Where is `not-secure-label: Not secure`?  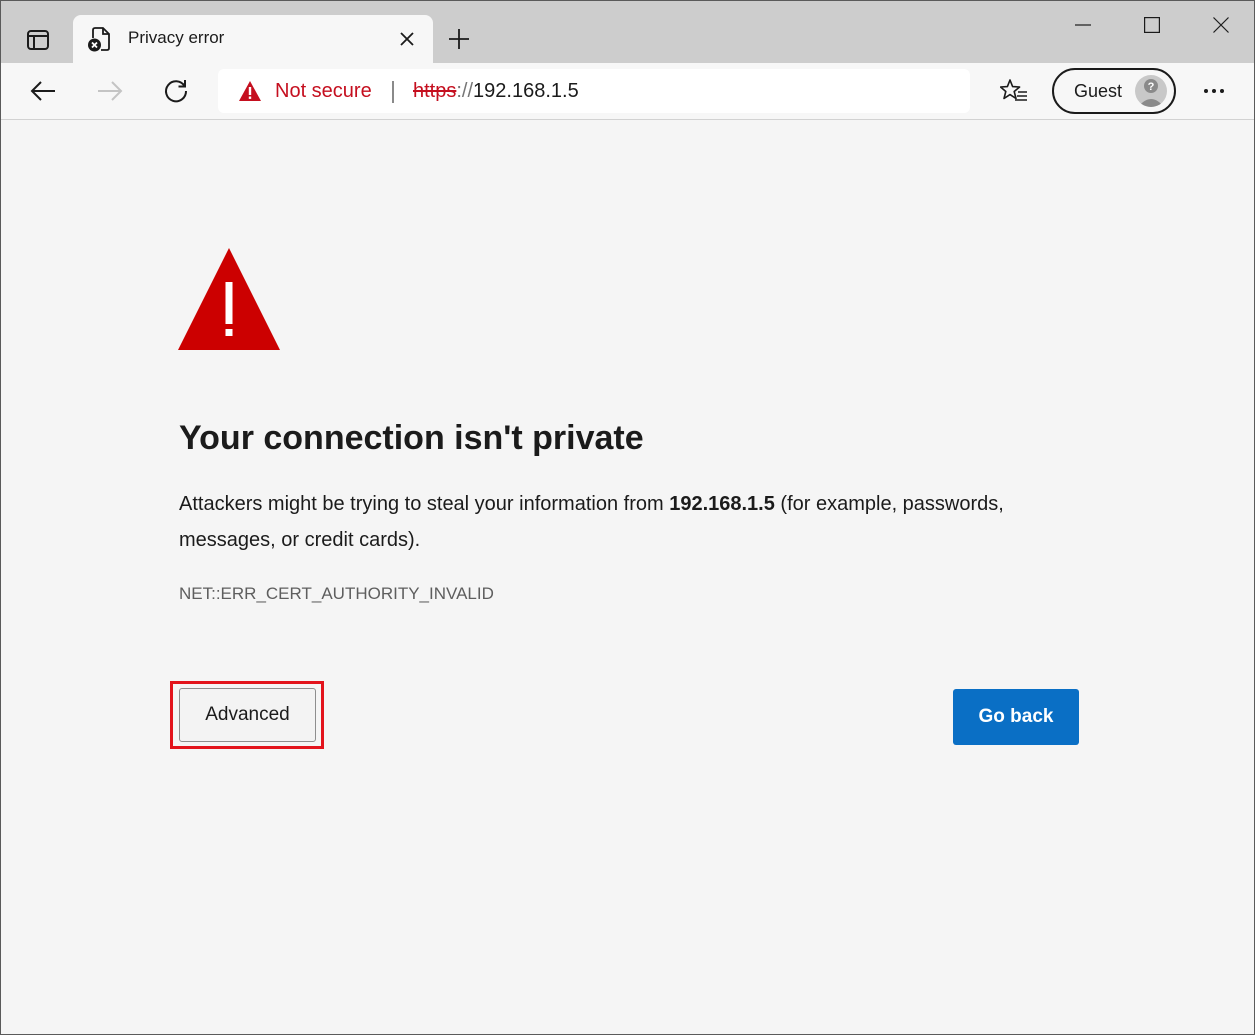 not-secure-label: Not secure is located at coordinates (323, 91).